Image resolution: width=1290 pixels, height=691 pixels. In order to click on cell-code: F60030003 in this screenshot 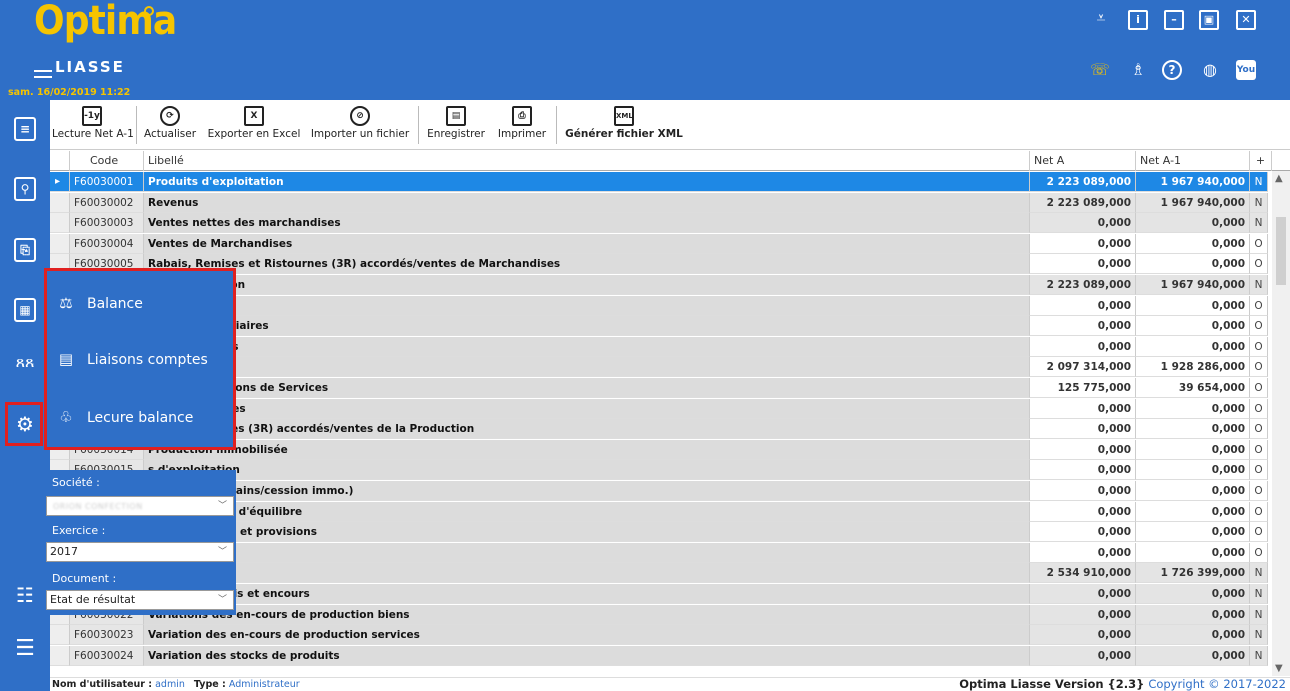, I will do `click(107, 223)`.